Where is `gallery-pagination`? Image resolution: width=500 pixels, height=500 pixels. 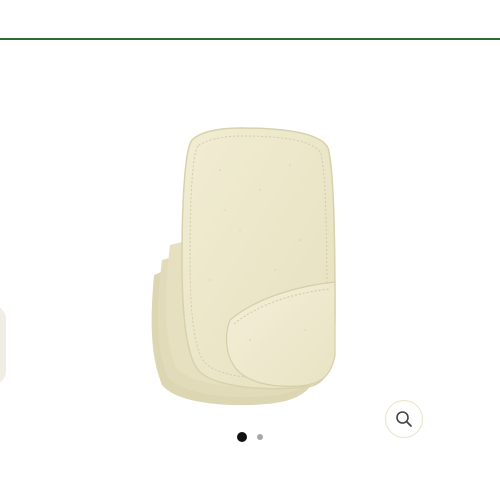
gallery-pagination is located at coordinates (250, 437).